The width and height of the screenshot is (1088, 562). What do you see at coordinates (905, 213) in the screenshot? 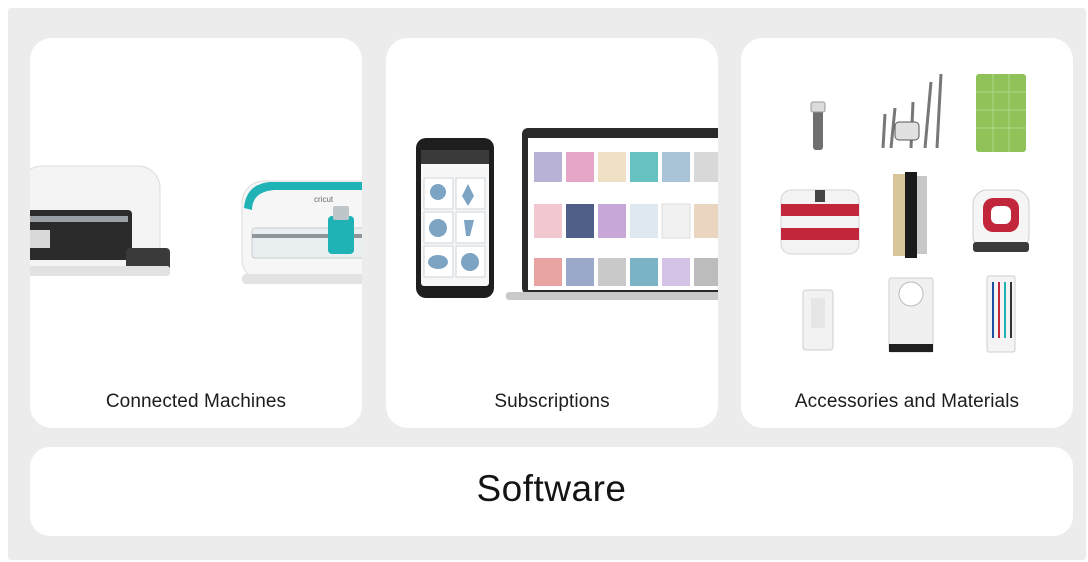
I see `accessories-grid-image` at bounding box center [905, 213].